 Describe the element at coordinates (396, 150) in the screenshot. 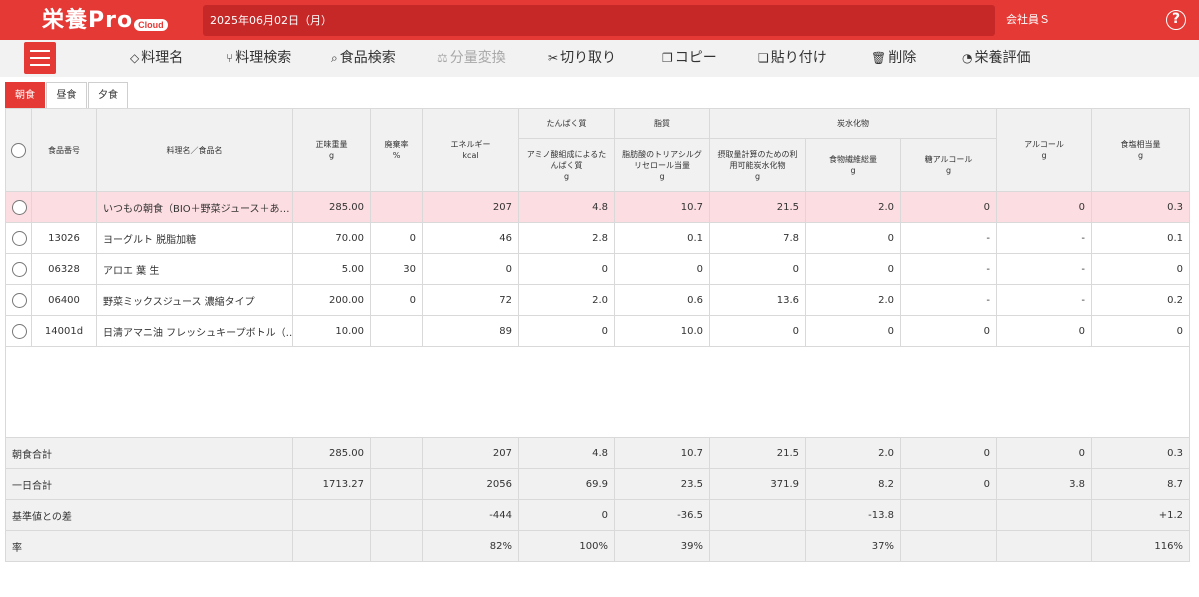

I see `header-waste: 廃棄率%` at that location.